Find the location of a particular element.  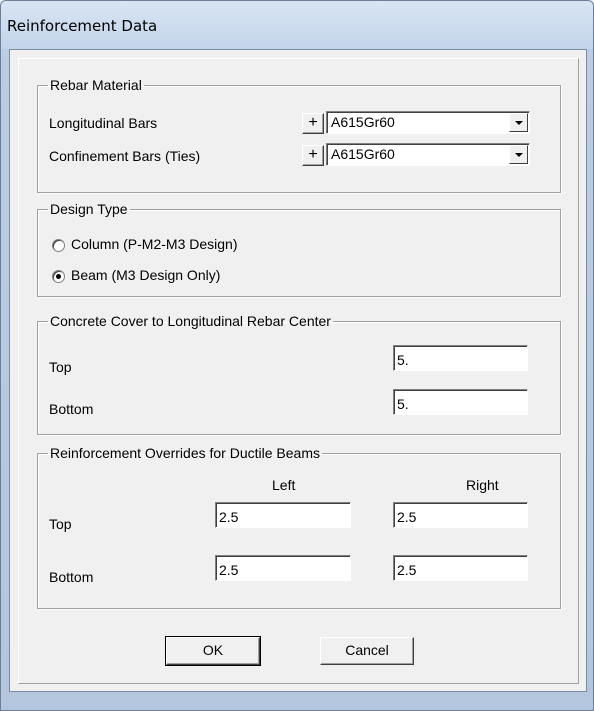

cancel-button: Cancel is located at coordinates (367, 651).